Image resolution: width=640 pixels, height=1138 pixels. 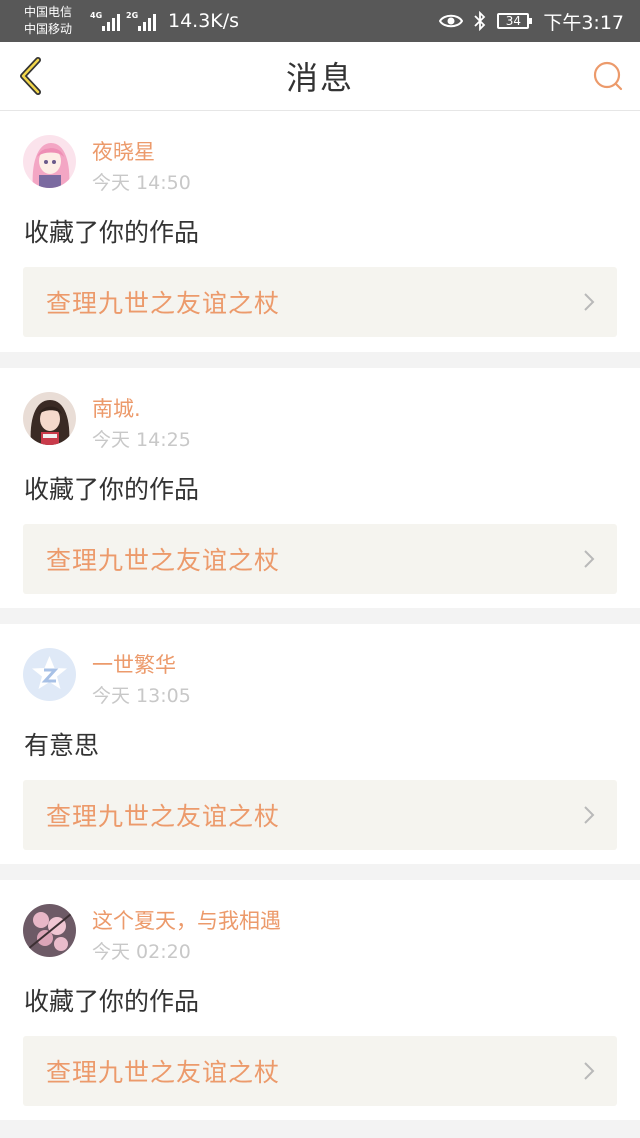 I want to click on page-title: 消息, so click(x=319, y=78).